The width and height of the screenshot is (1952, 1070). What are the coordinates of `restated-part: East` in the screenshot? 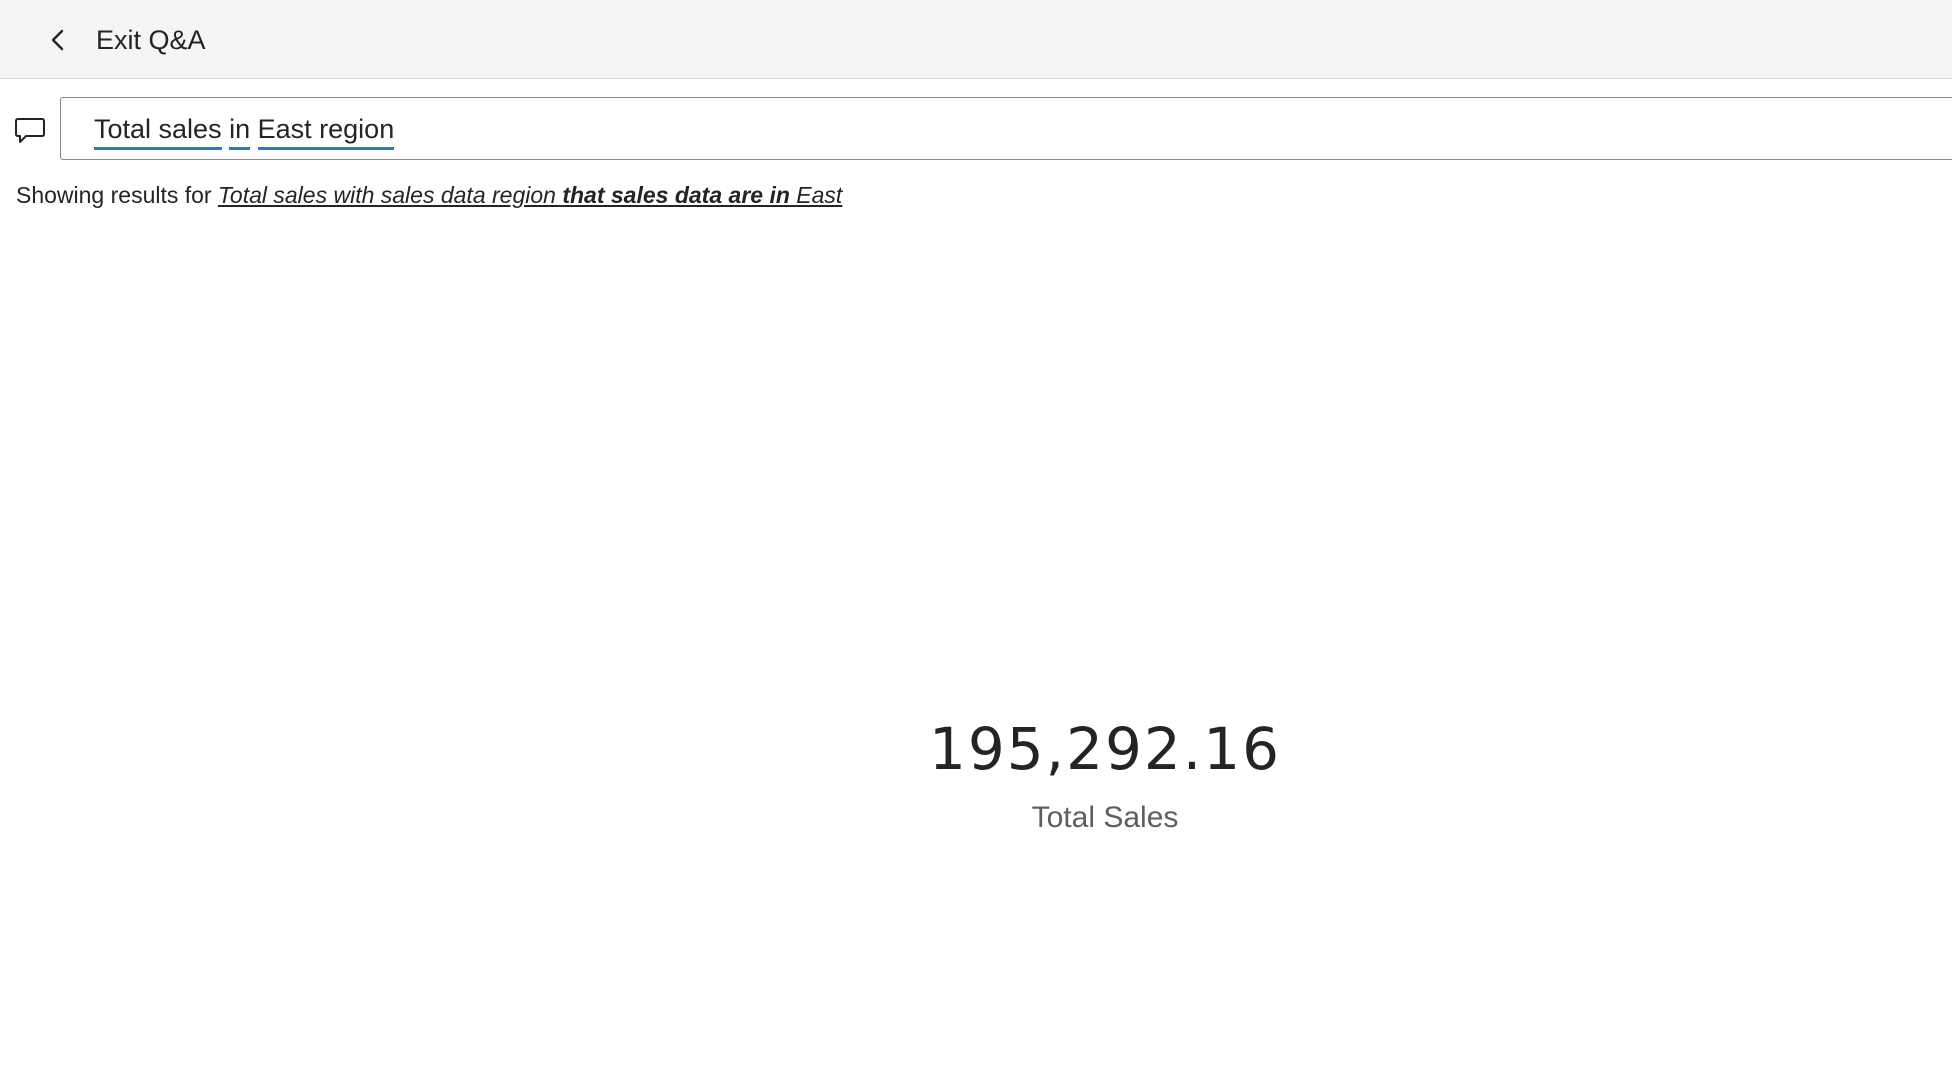 It's located at (816, 195).